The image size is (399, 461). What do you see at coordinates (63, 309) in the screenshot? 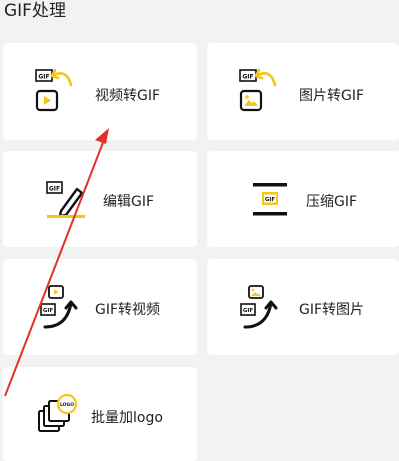
I see `gif-to-video-icon: GIF` at bounding box center [63, 309].